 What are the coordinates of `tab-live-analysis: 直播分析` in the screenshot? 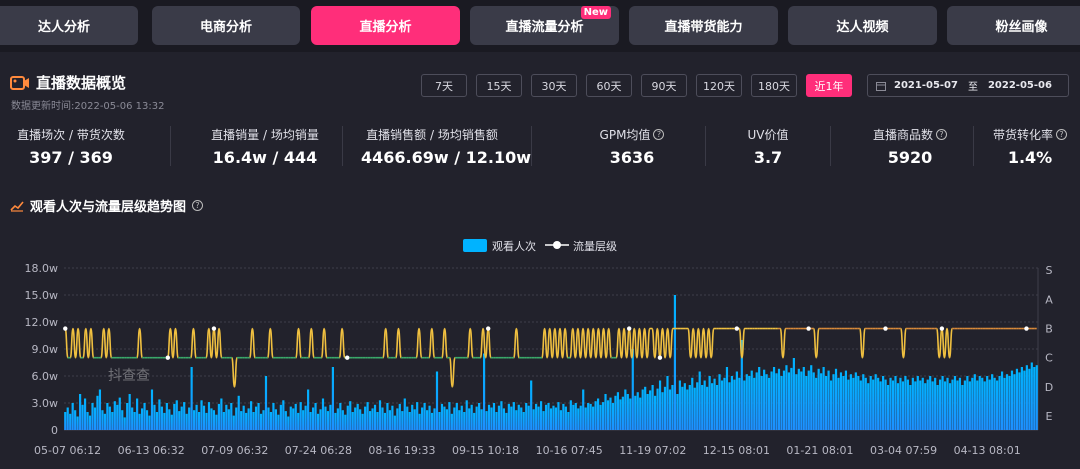 It's located at (385, 25).